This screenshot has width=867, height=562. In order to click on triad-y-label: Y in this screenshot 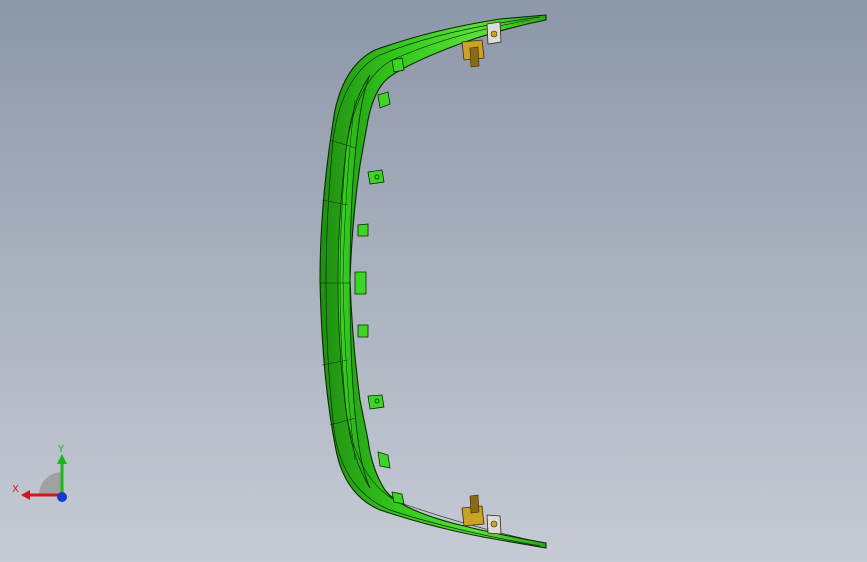, I will do `click(61, 449)`.